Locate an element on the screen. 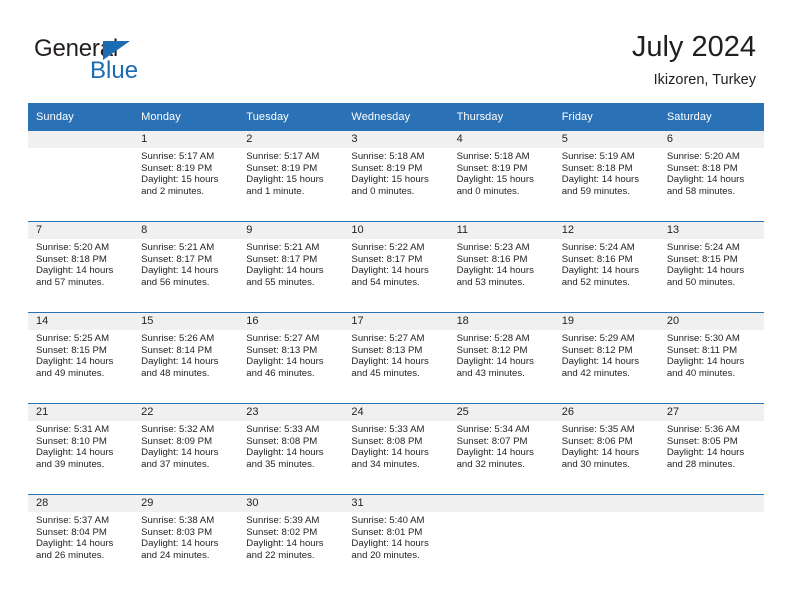 This screenshot has height=612, width=792. sunrise-text: Sunrise: 5:17 AM is located at coordinates (283, 156).